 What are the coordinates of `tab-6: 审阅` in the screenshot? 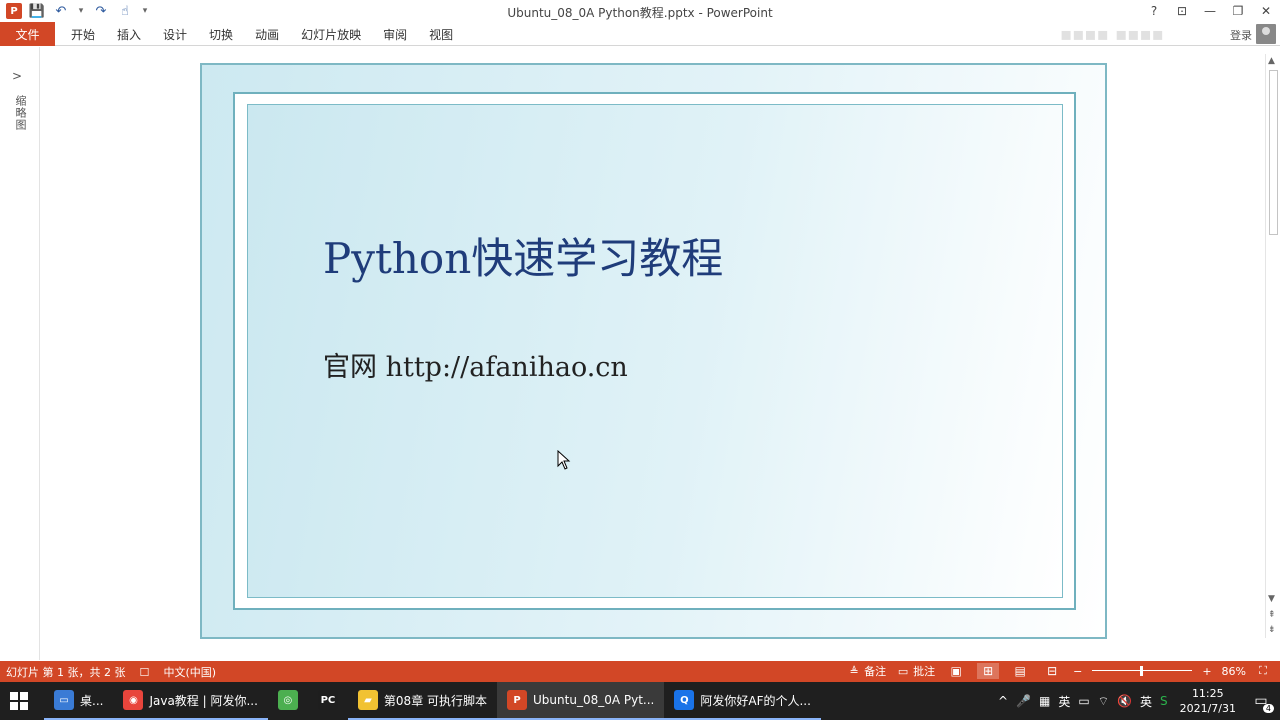 It's located at (395, 34).